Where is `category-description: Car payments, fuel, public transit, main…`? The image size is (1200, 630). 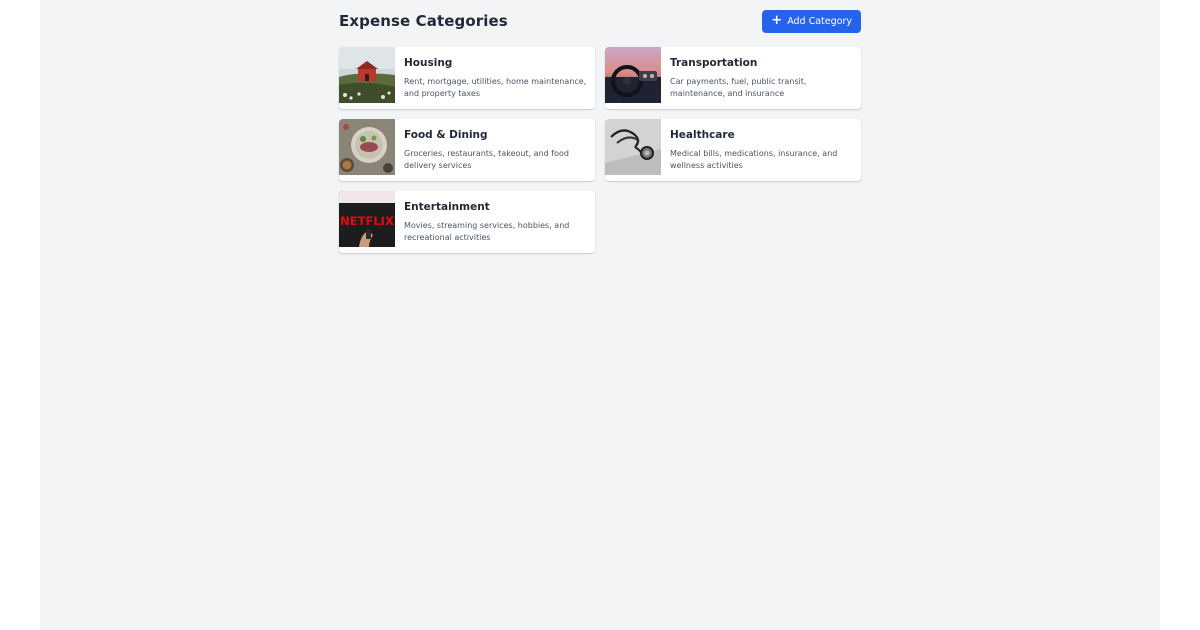 category-description: Car payments, fuel, public transit, main… is located at coordinates (738, 87).